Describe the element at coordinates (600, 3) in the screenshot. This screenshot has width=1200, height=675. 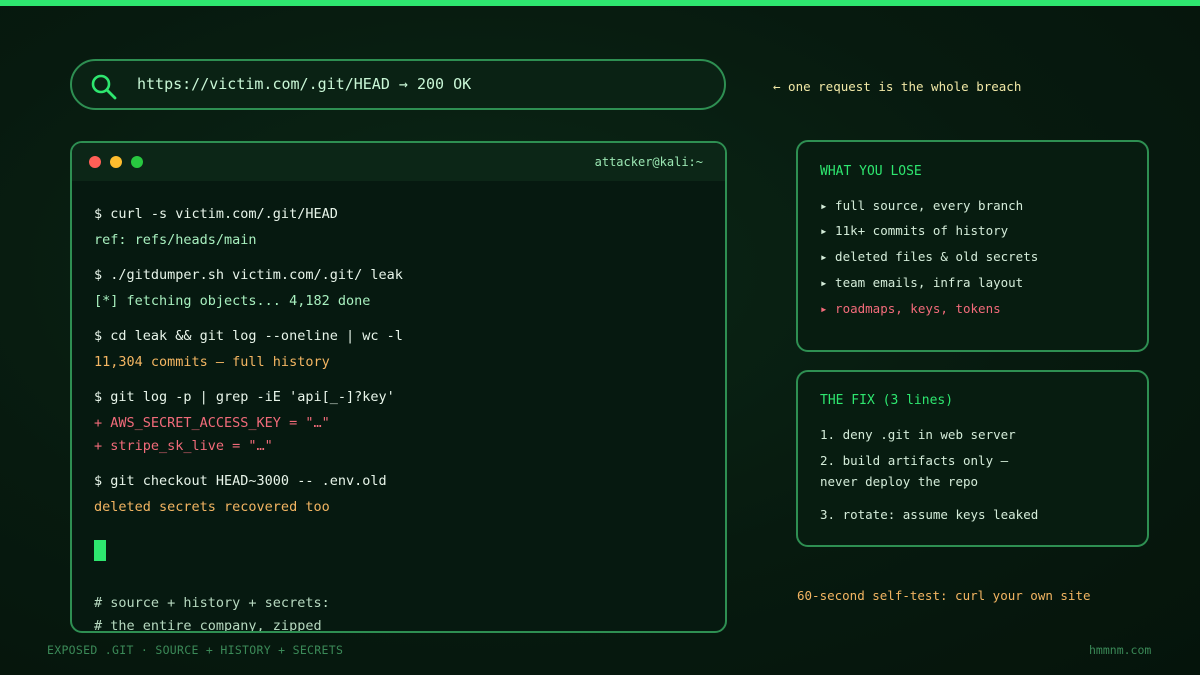
I see `top-accent-bar` at that location.